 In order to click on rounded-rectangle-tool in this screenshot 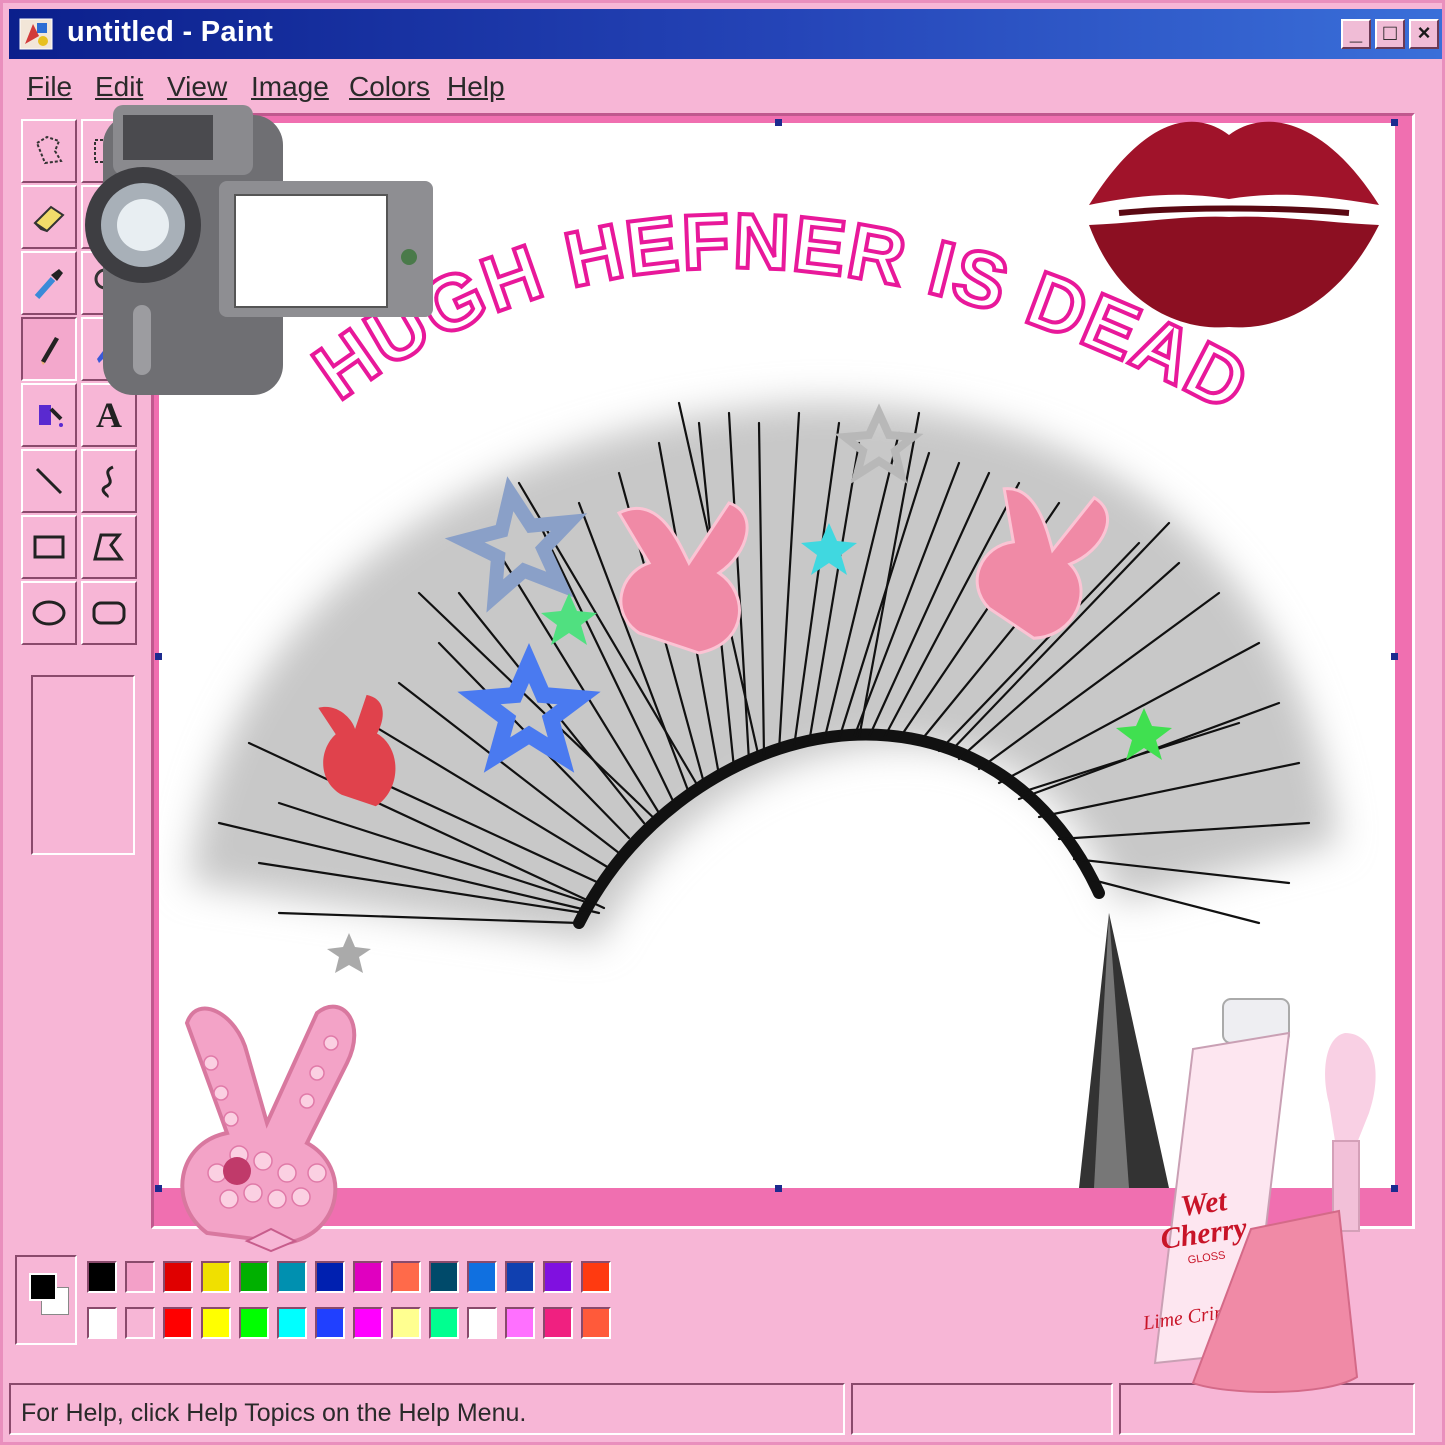, I will do `click(109, 613)`.